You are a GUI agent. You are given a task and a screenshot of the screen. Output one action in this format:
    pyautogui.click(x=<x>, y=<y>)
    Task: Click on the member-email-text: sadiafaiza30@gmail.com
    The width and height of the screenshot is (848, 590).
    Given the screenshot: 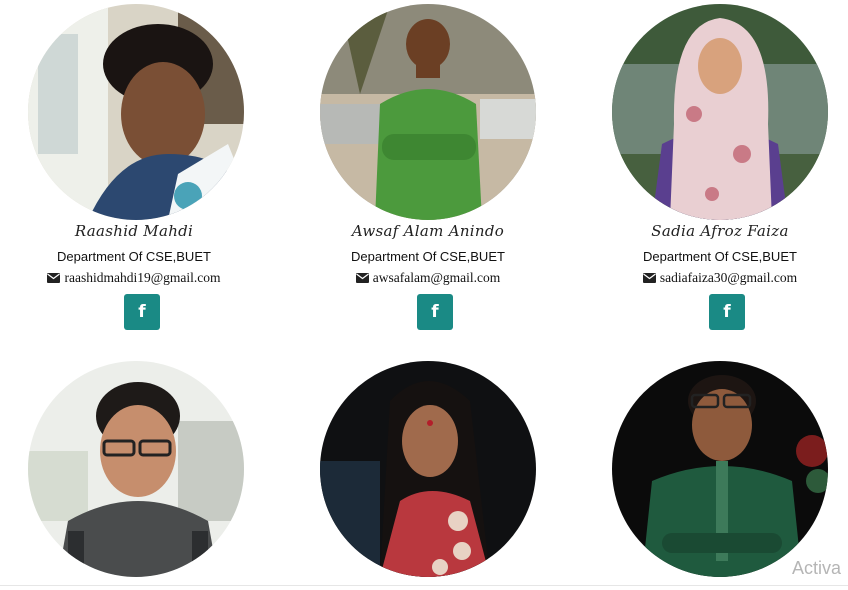 What is the action you would take?
    pyautogui.click(x=728, y=277)
    